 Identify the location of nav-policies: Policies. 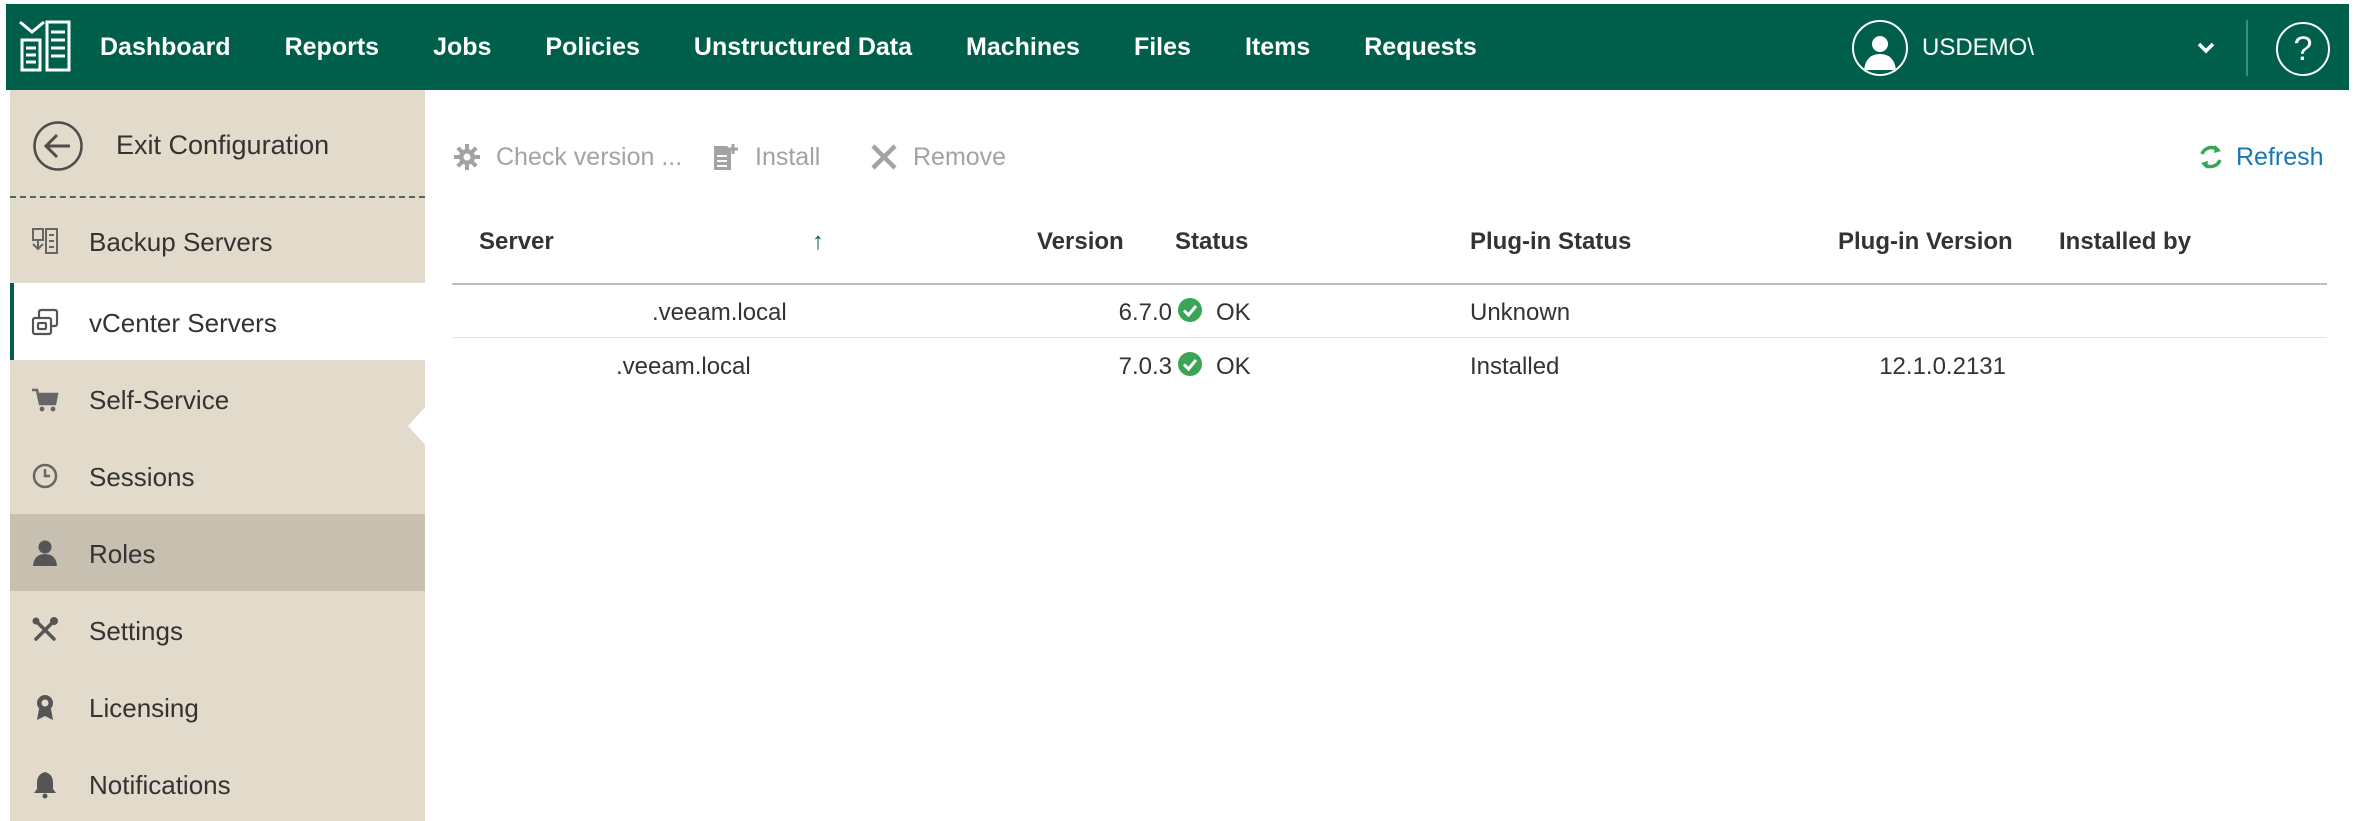
(592, 47).